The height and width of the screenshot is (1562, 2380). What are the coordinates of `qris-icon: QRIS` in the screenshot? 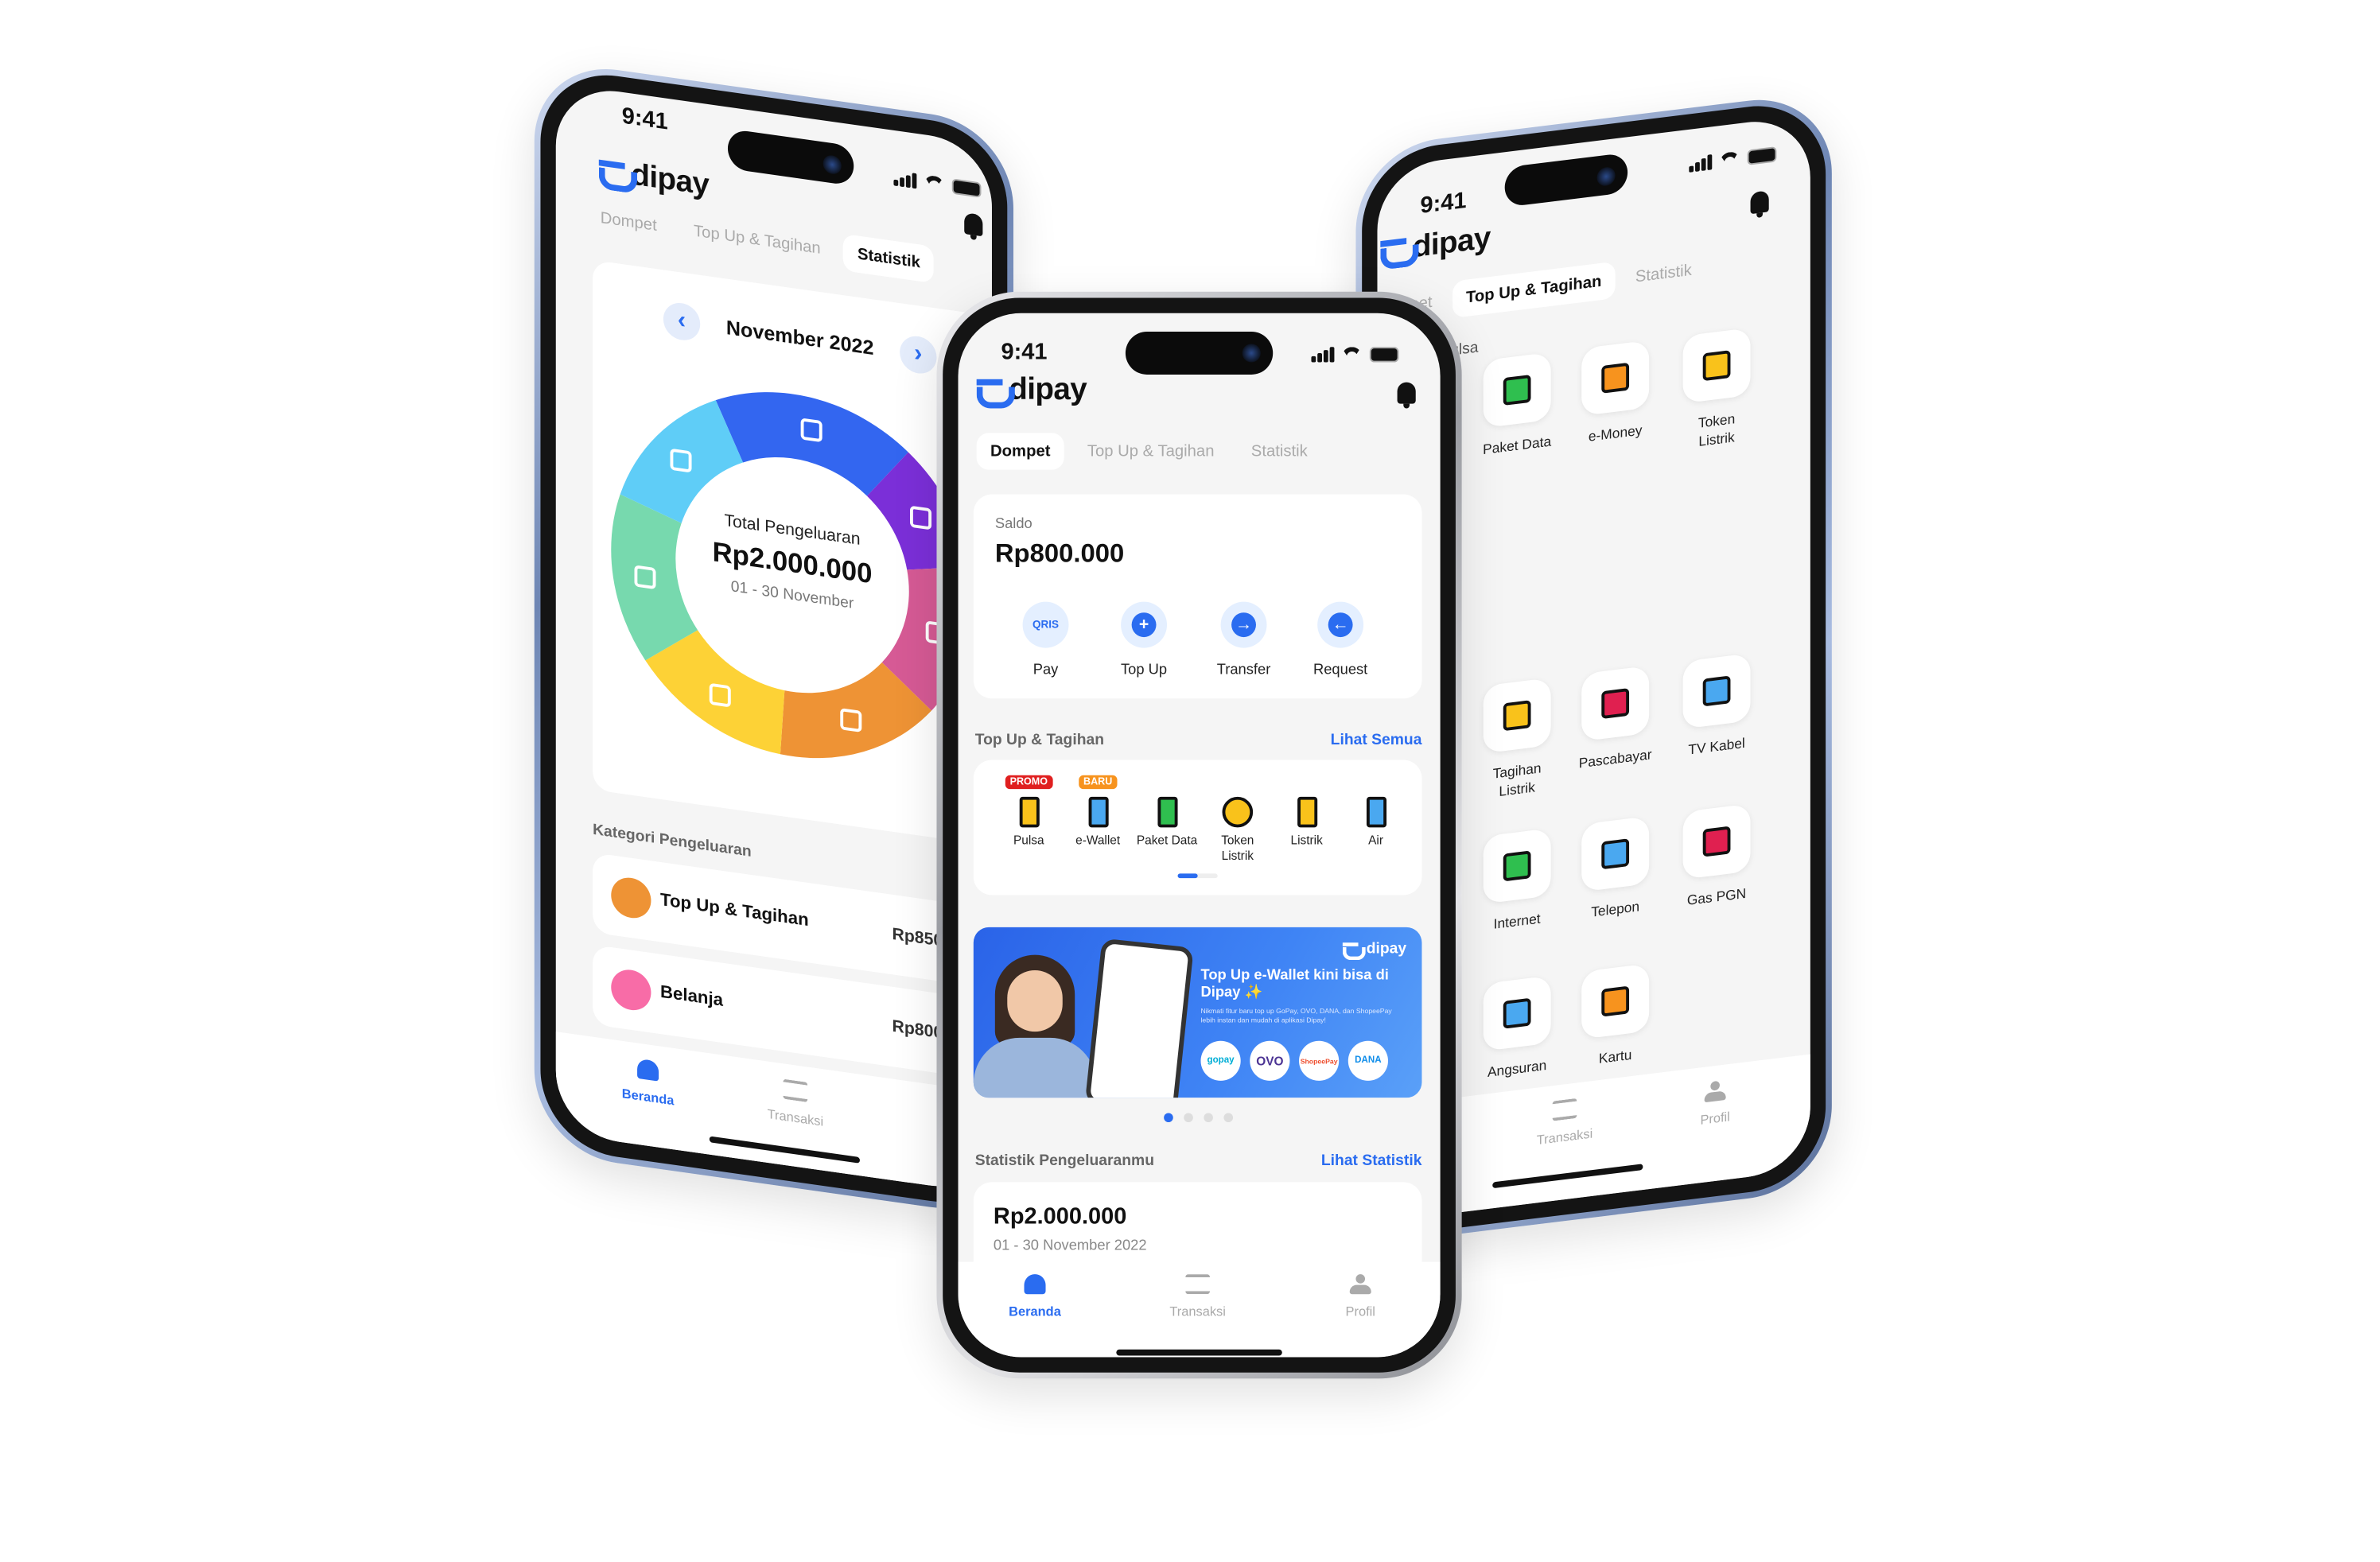 It's located at (1046, 625).